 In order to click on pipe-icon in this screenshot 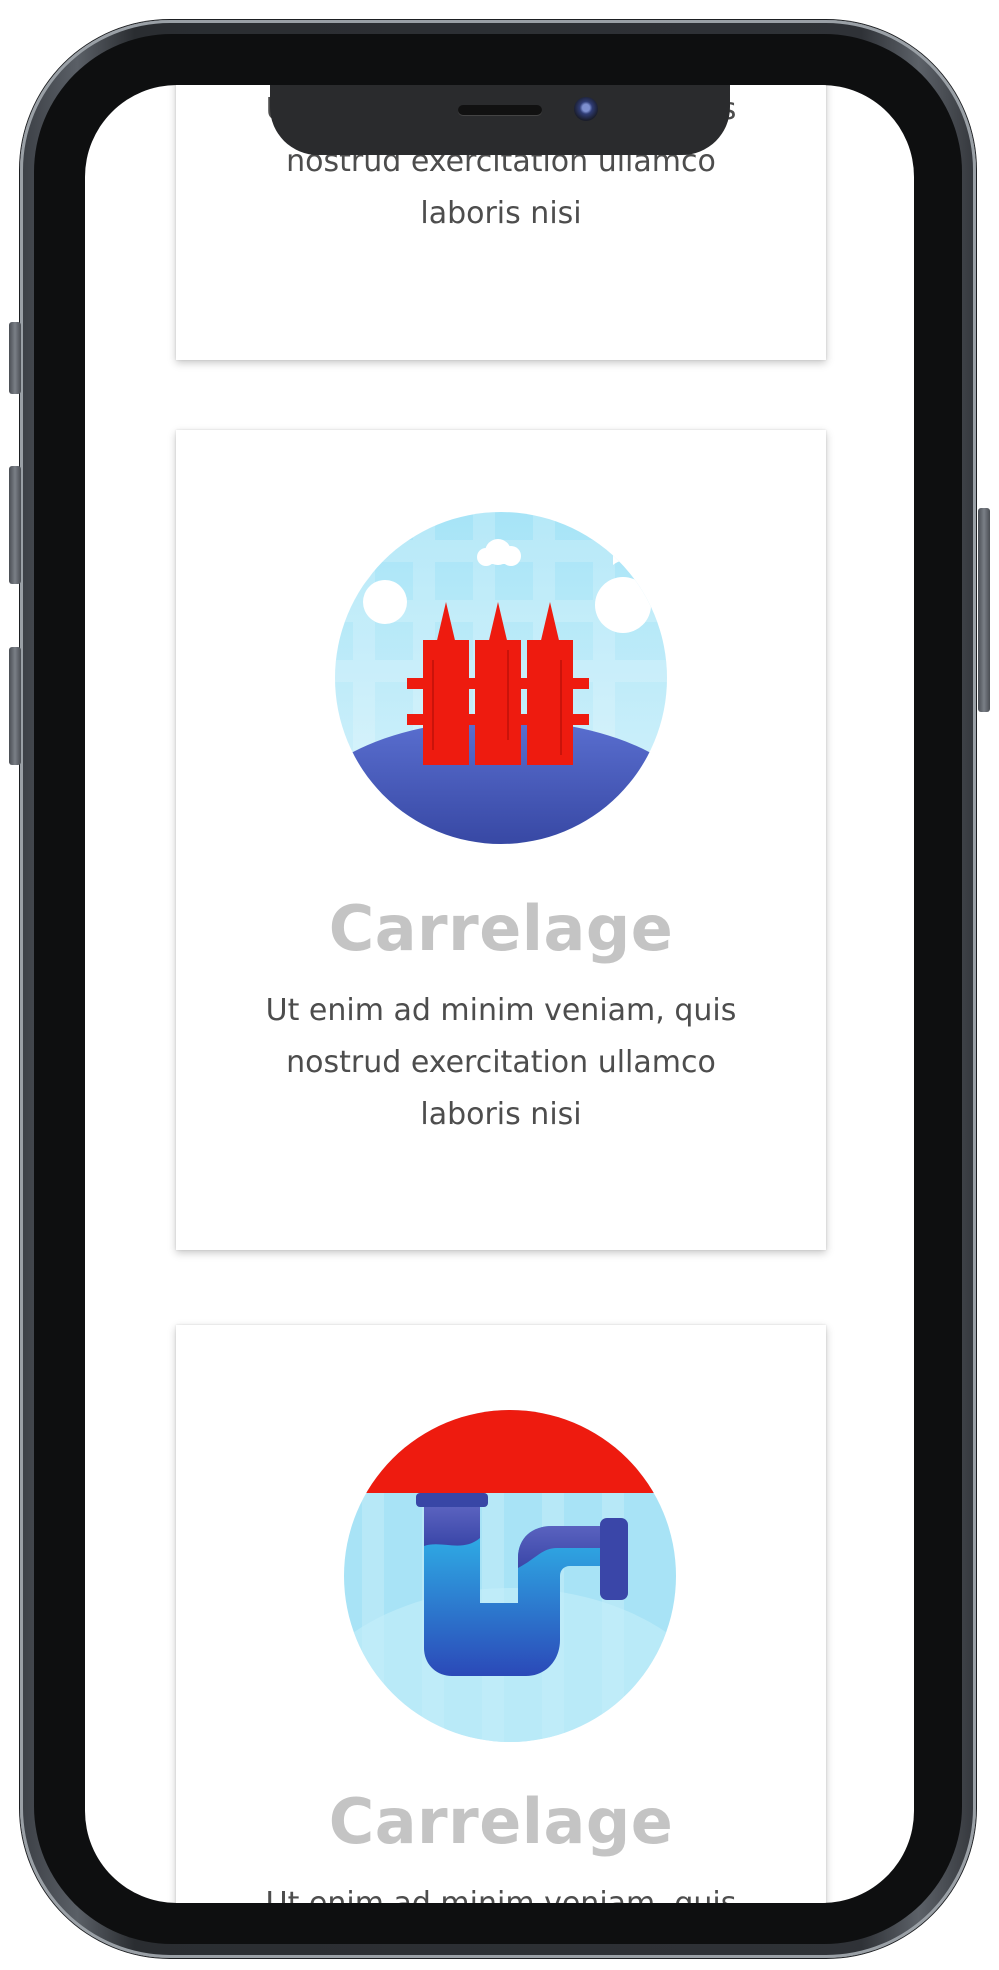, I will do `click(510, 1576)`.